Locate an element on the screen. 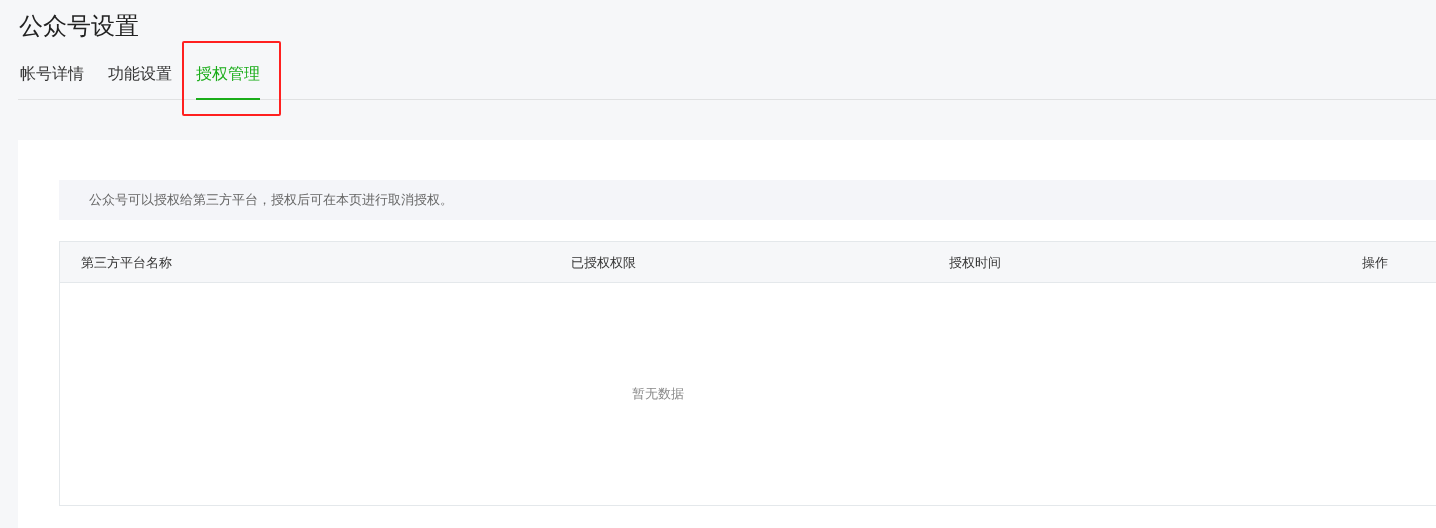  column-header: 操作 is located at coordinates (1375, 262).